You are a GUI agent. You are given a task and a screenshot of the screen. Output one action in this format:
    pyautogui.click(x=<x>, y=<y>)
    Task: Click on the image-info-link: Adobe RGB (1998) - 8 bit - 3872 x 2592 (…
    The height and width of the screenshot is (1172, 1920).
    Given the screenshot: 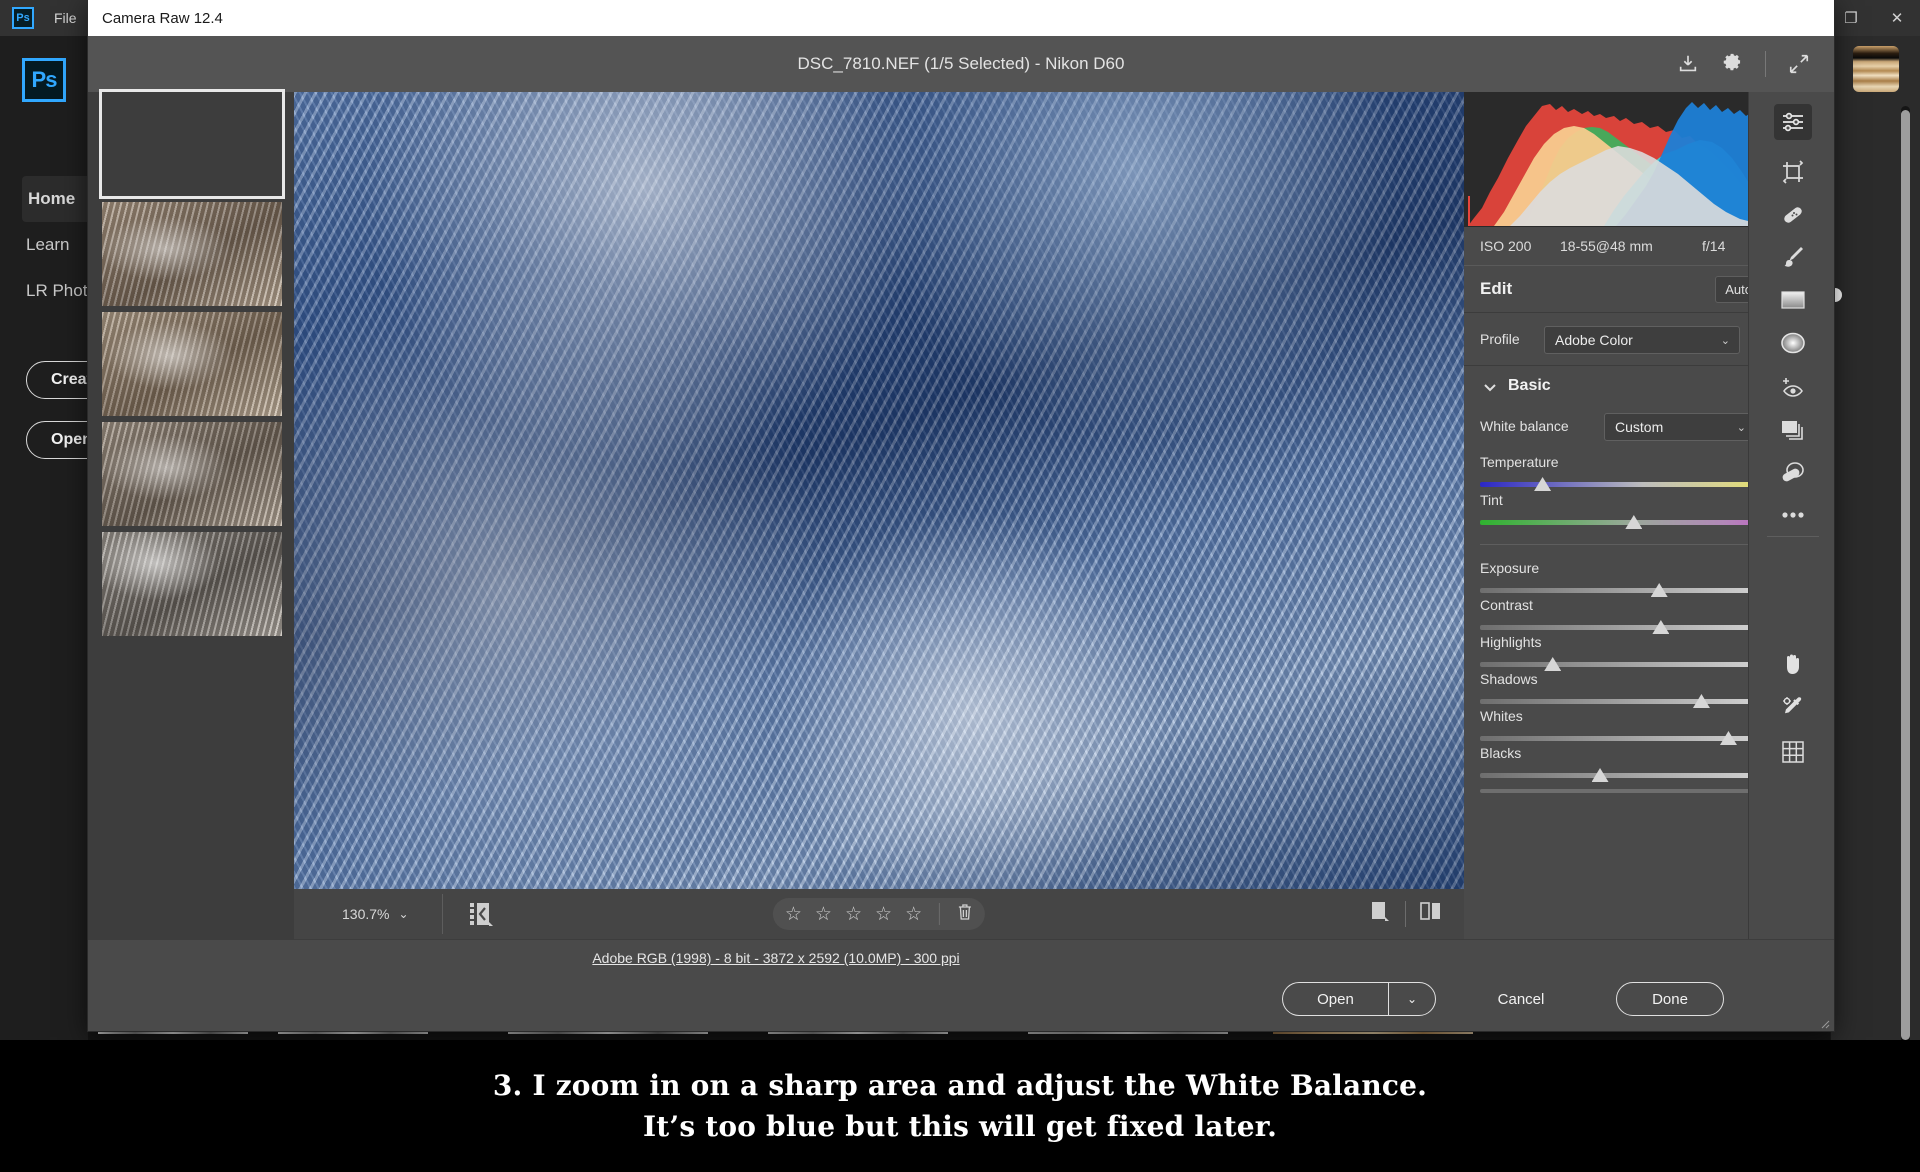 What is the action you would take?
    pyautogui.click(x=776, y=958)
    